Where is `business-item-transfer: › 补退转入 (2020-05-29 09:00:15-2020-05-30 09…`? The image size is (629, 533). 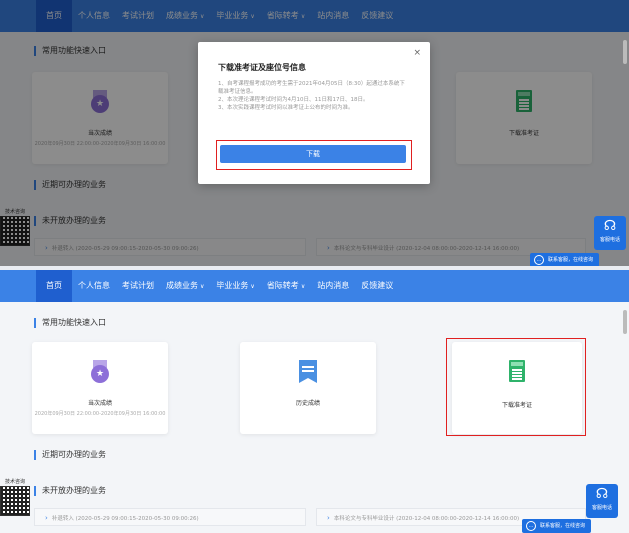 business-item-transfer: › 补退转入 (2020-05-29 09:00:15-2020-05-30 09… is located at coordinates (170, 517).